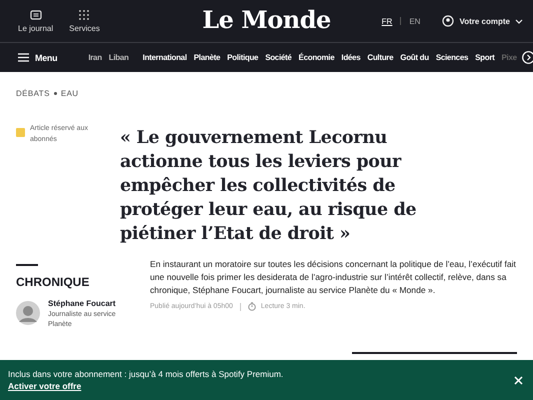 Image resolution: width=533 pixels, height=400 pixels. What do you see at coordinates (448, 21) in the screenshot?
I see `account-icon` at bounding box center [448, 21].